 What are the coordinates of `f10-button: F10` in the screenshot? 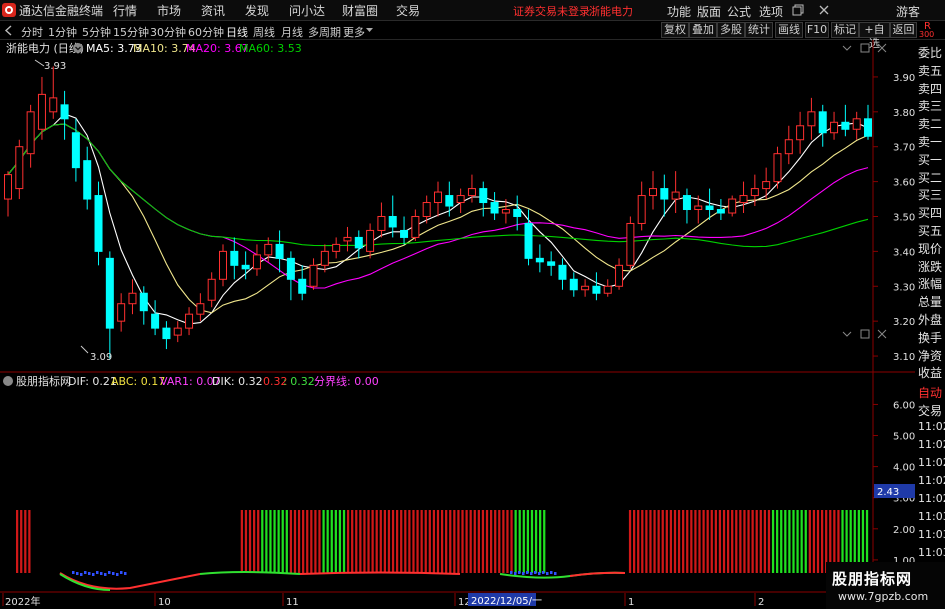 It's located at (817, 30).